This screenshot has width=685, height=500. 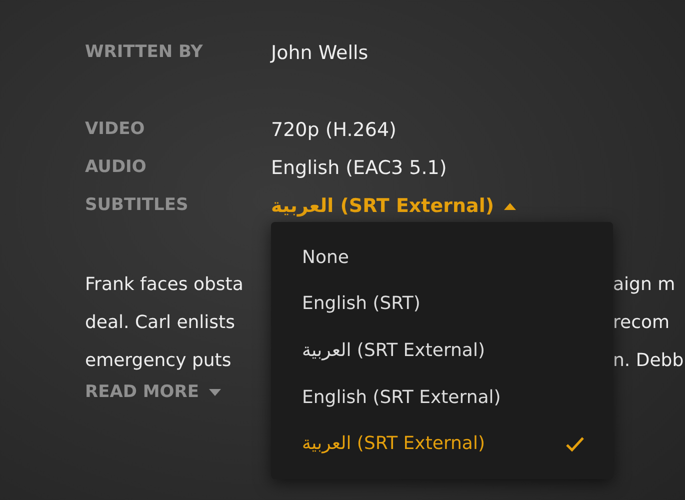 I want to click on menu-item: None, so click(x=442, y=257).